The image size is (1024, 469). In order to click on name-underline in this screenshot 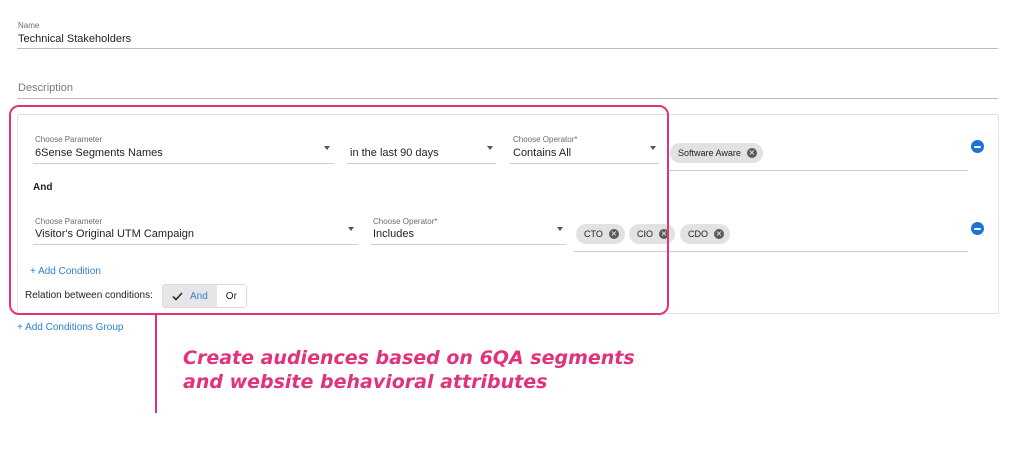, I will do `click(507, 48)`.